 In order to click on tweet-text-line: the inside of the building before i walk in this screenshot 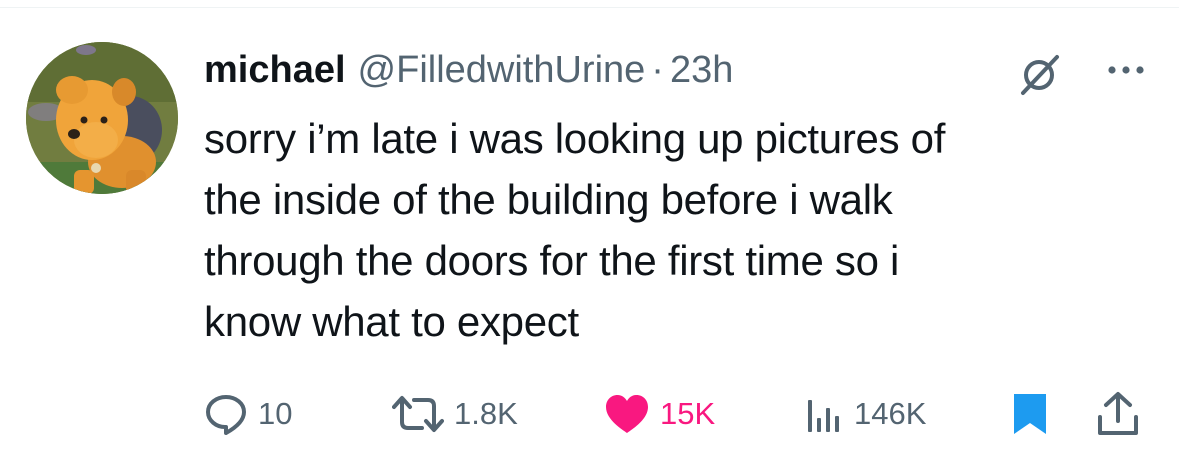, I will do `click(548, 199)`.